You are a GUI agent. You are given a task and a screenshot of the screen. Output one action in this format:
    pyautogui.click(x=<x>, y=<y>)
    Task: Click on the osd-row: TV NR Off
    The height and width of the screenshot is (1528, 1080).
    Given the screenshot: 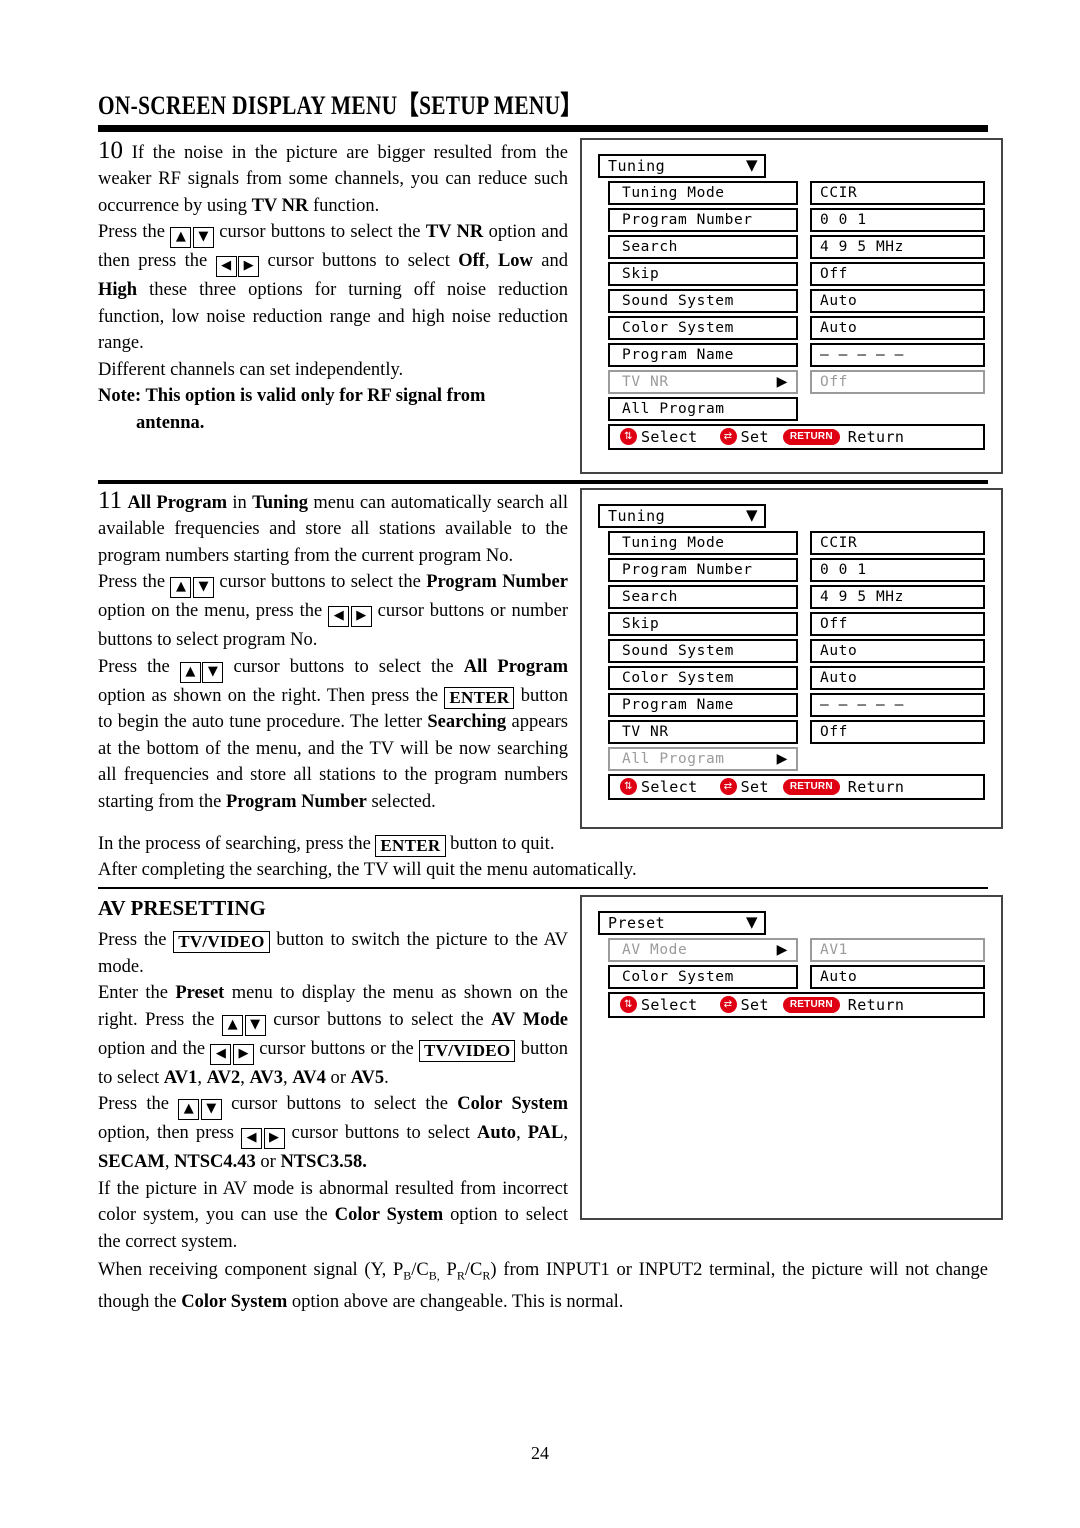 What is the action you would take?
    pyautogui.click(x=796, y=731)
    